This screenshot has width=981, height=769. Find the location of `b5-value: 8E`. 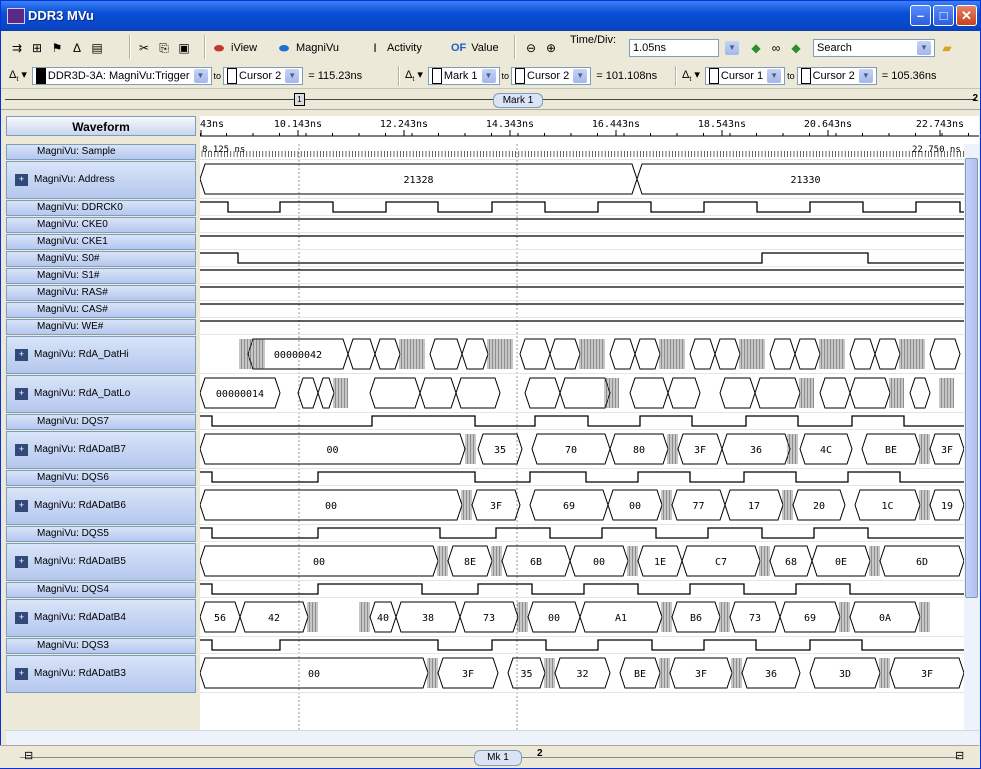

b5-value: 8E is located at coordinates (470, 562).